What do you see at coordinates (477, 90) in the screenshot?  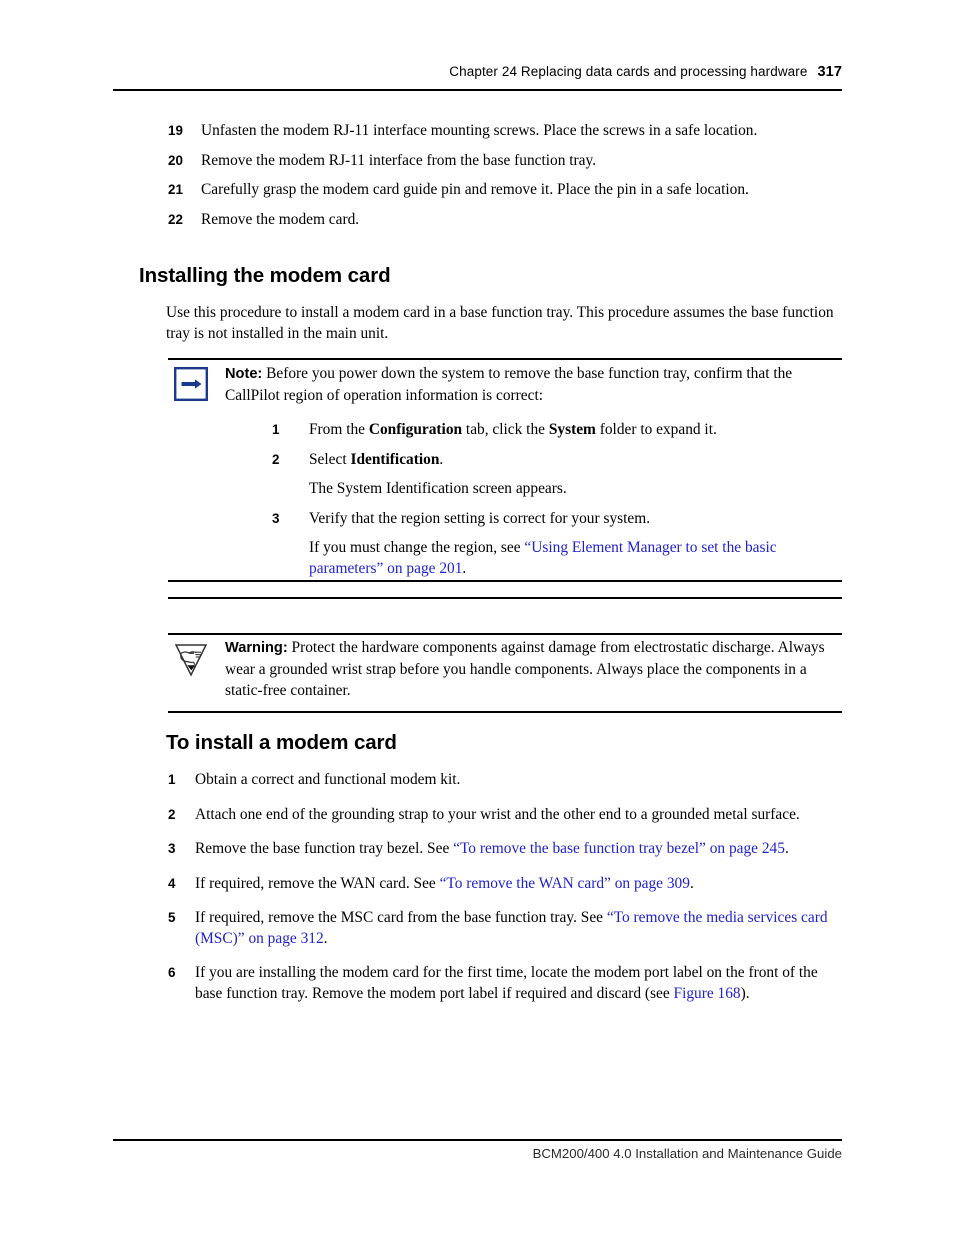 I see `header-divider` at bounding box center [477, 90].